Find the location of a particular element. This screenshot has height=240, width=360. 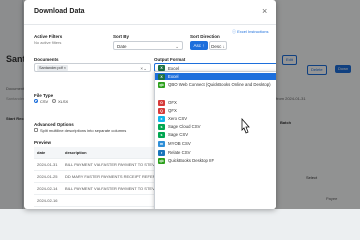

output-format-label: Output Format is located at coordinates (170, 59).